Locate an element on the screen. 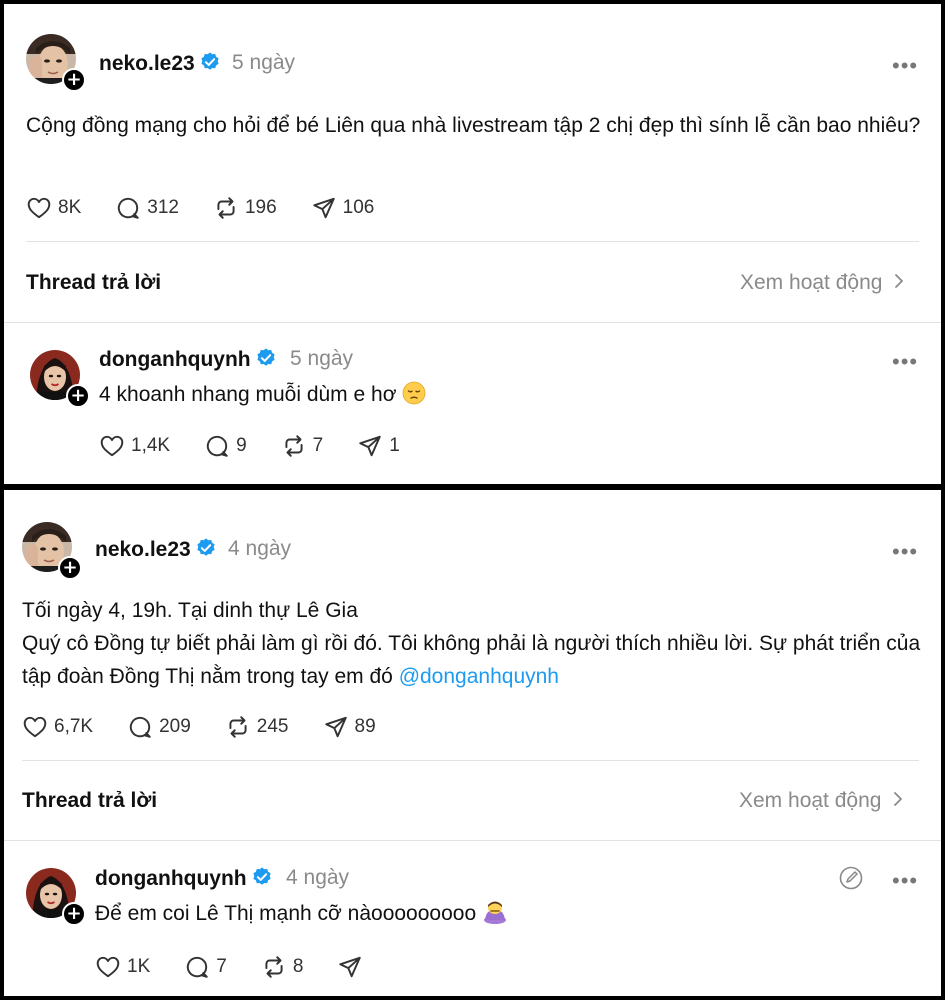  thread-replies-label: Thread trả lời is located at coordinates (90, 800).